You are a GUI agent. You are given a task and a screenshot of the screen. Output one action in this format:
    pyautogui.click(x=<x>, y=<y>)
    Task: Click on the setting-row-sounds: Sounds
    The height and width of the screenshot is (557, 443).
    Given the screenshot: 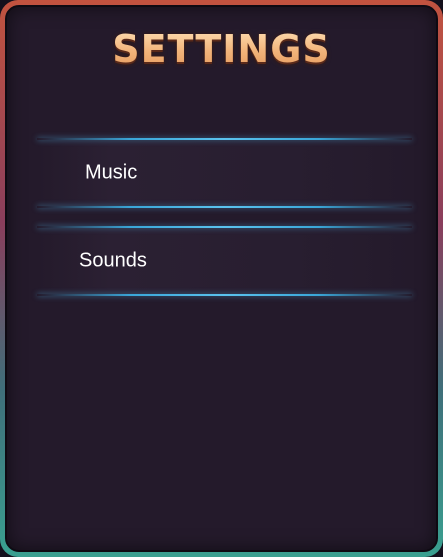 What is the action you would take?
    pyautogui.click(x=224, y=261)
    